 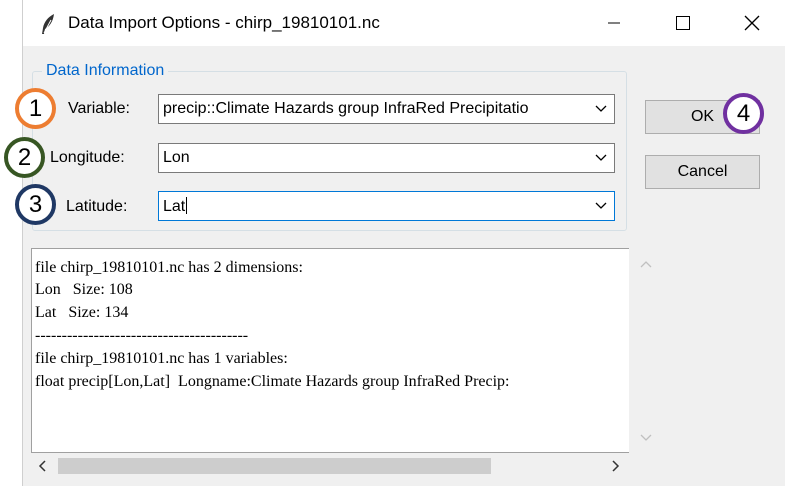 What do you see at coordinates (174, 206) in the screenshot?
I see `latitude-value-text: Lat` at bounding box center [174, 206].